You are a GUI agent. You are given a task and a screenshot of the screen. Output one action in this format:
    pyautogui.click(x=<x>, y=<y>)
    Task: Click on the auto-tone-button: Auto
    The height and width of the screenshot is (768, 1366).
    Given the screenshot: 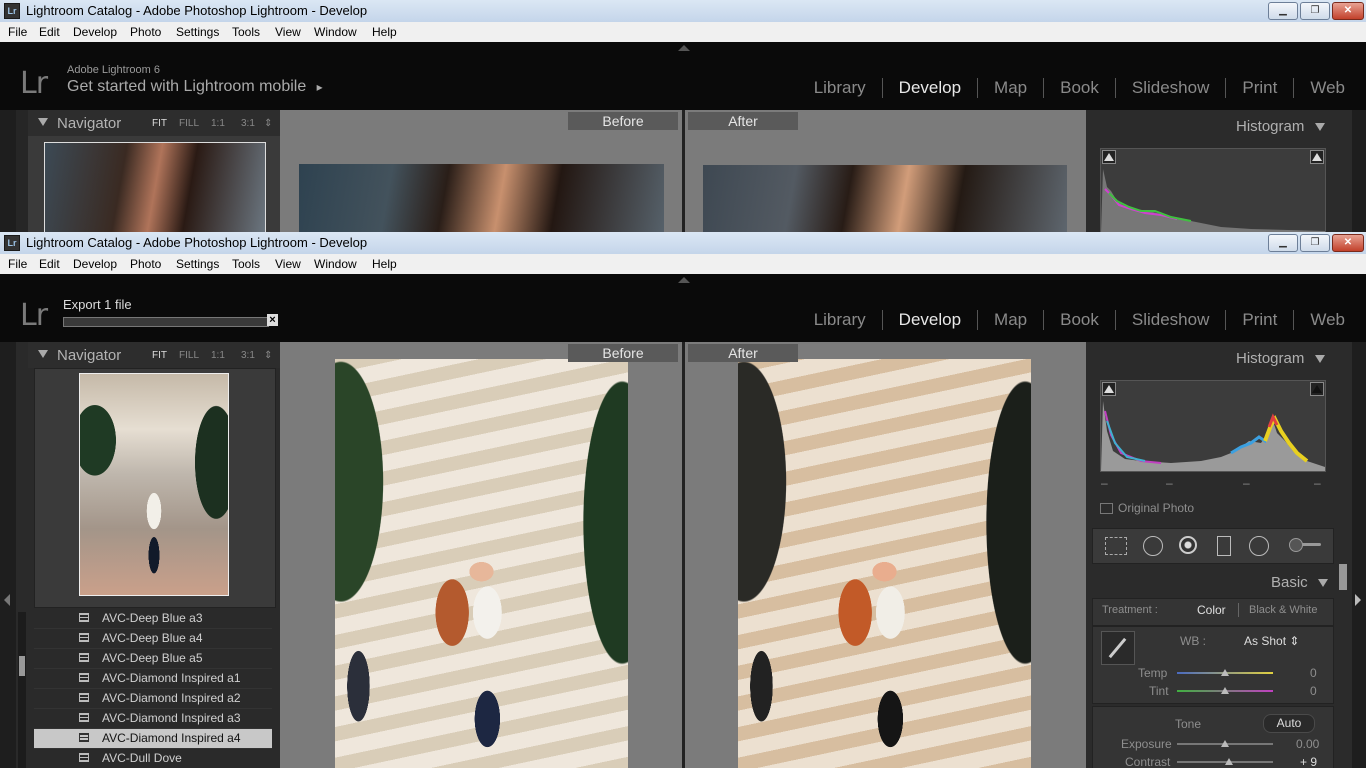 What is the action you would take?
    pyautogui.click(x=1289, y=723)
    